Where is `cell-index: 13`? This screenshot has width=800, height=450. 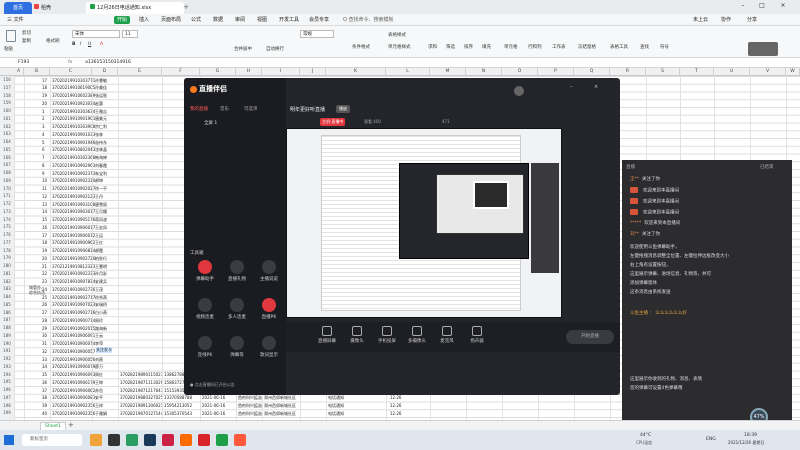 cell-index: 13 is located at coordinates (44, 204).